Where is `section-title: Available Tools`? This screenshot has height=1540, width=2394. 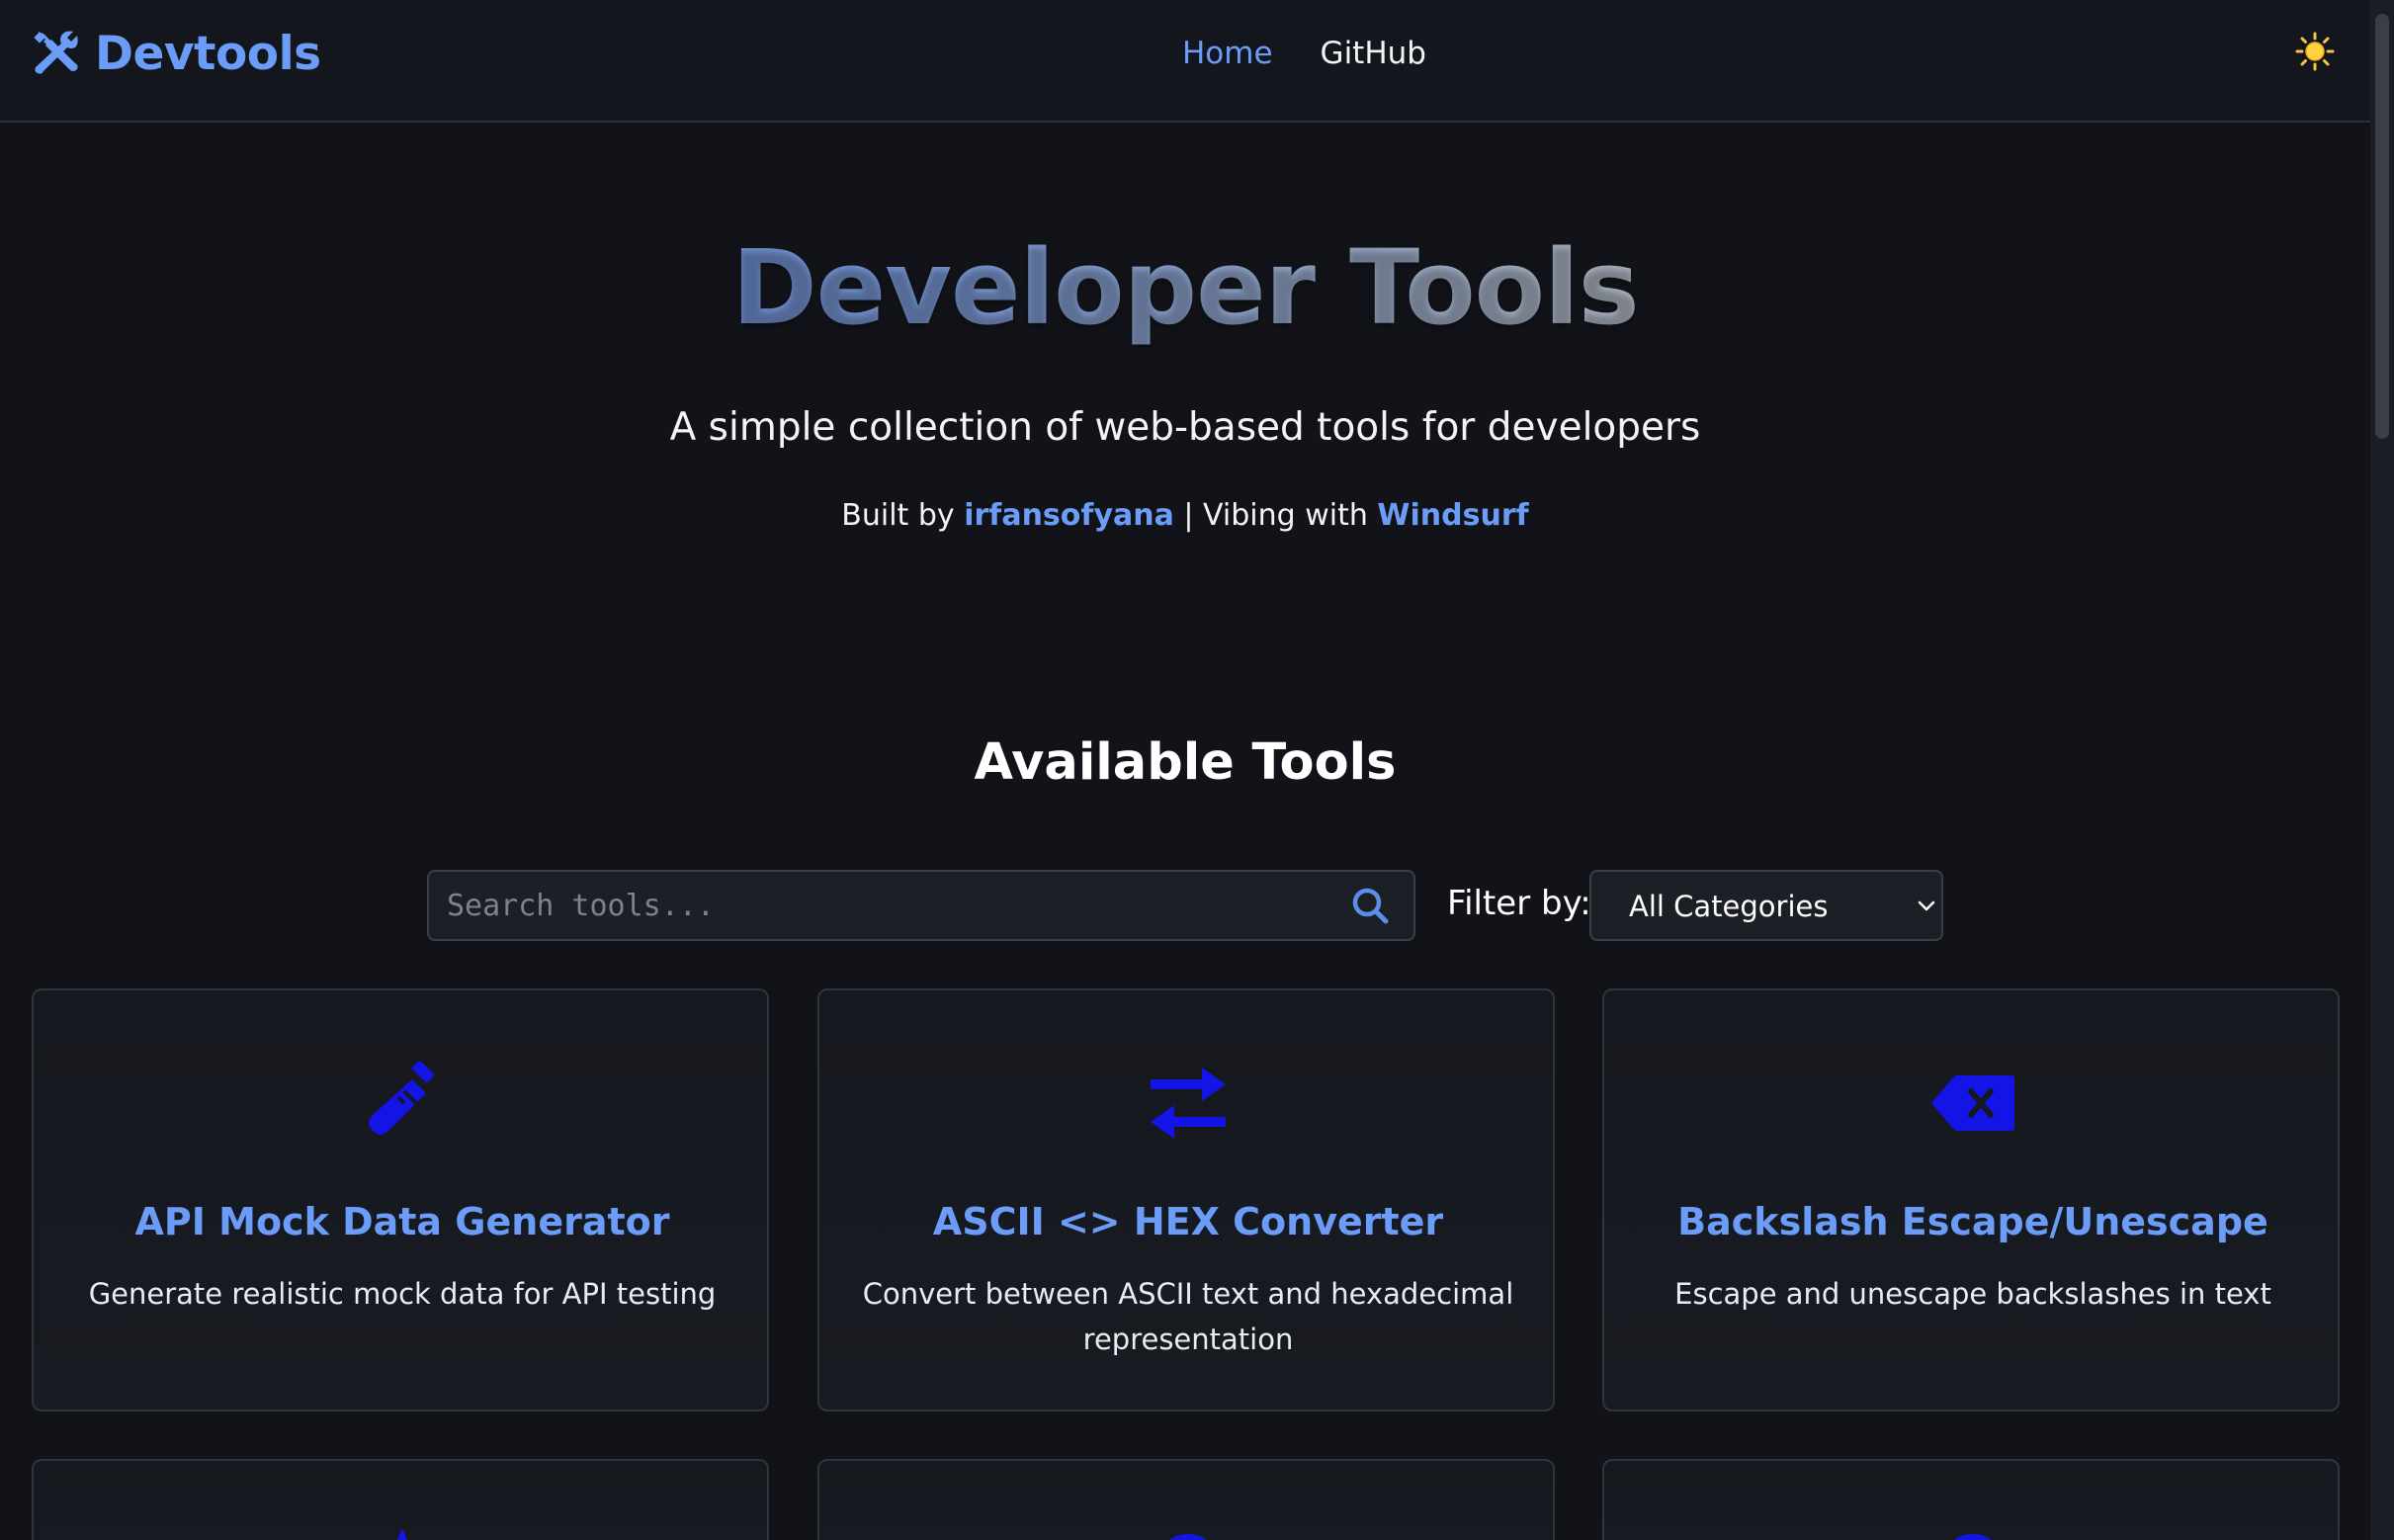
section-title: Available Tools is located at coordinates (1186, 762).